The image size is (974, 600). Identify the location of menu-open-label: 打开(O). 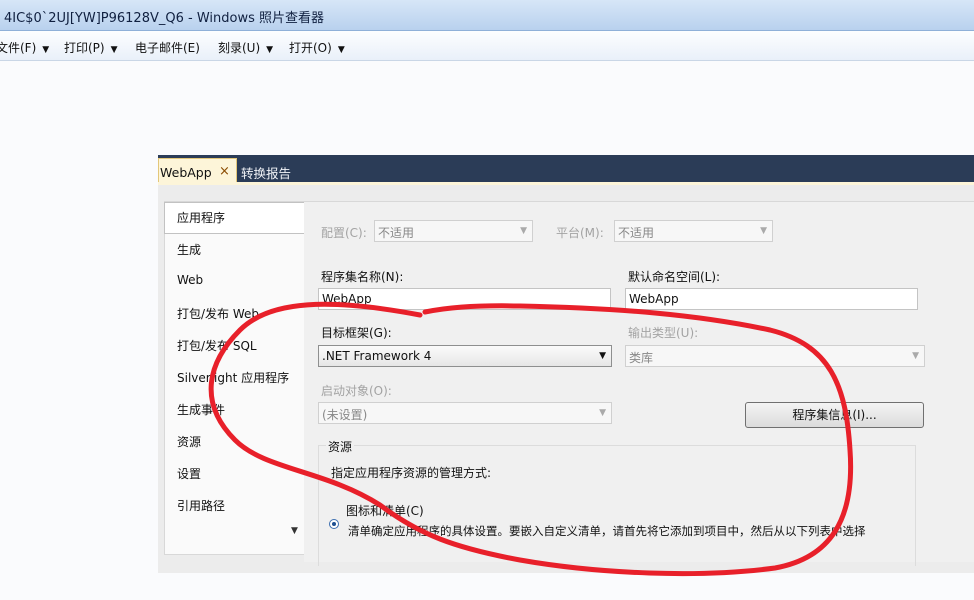
(310, 48).